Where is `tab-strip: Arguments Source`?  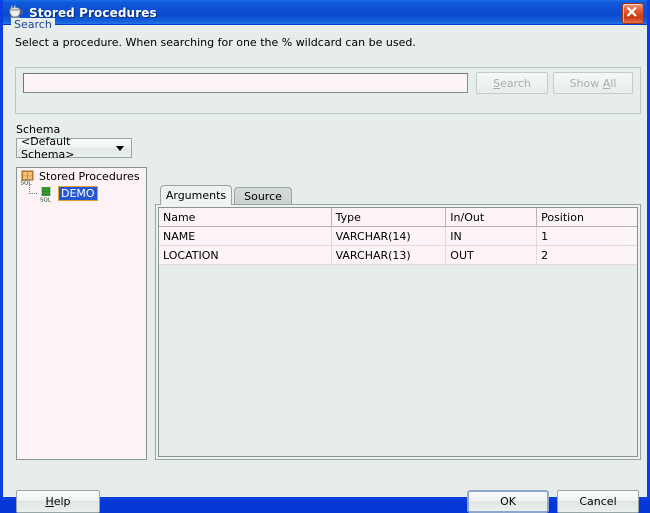 tab-strip: Arguments Source is located at coordinates (398, 195).